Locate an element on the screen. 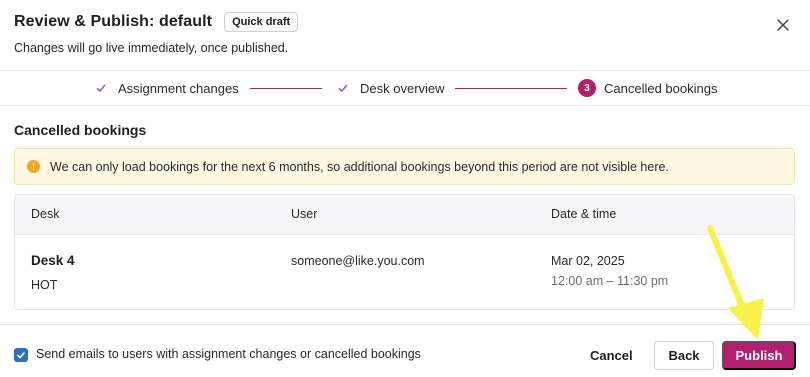 The height and width of the screenshot is (377, 810). booking-time: 12:00 am – 11:30 pm is located at coordinates (610, 281).